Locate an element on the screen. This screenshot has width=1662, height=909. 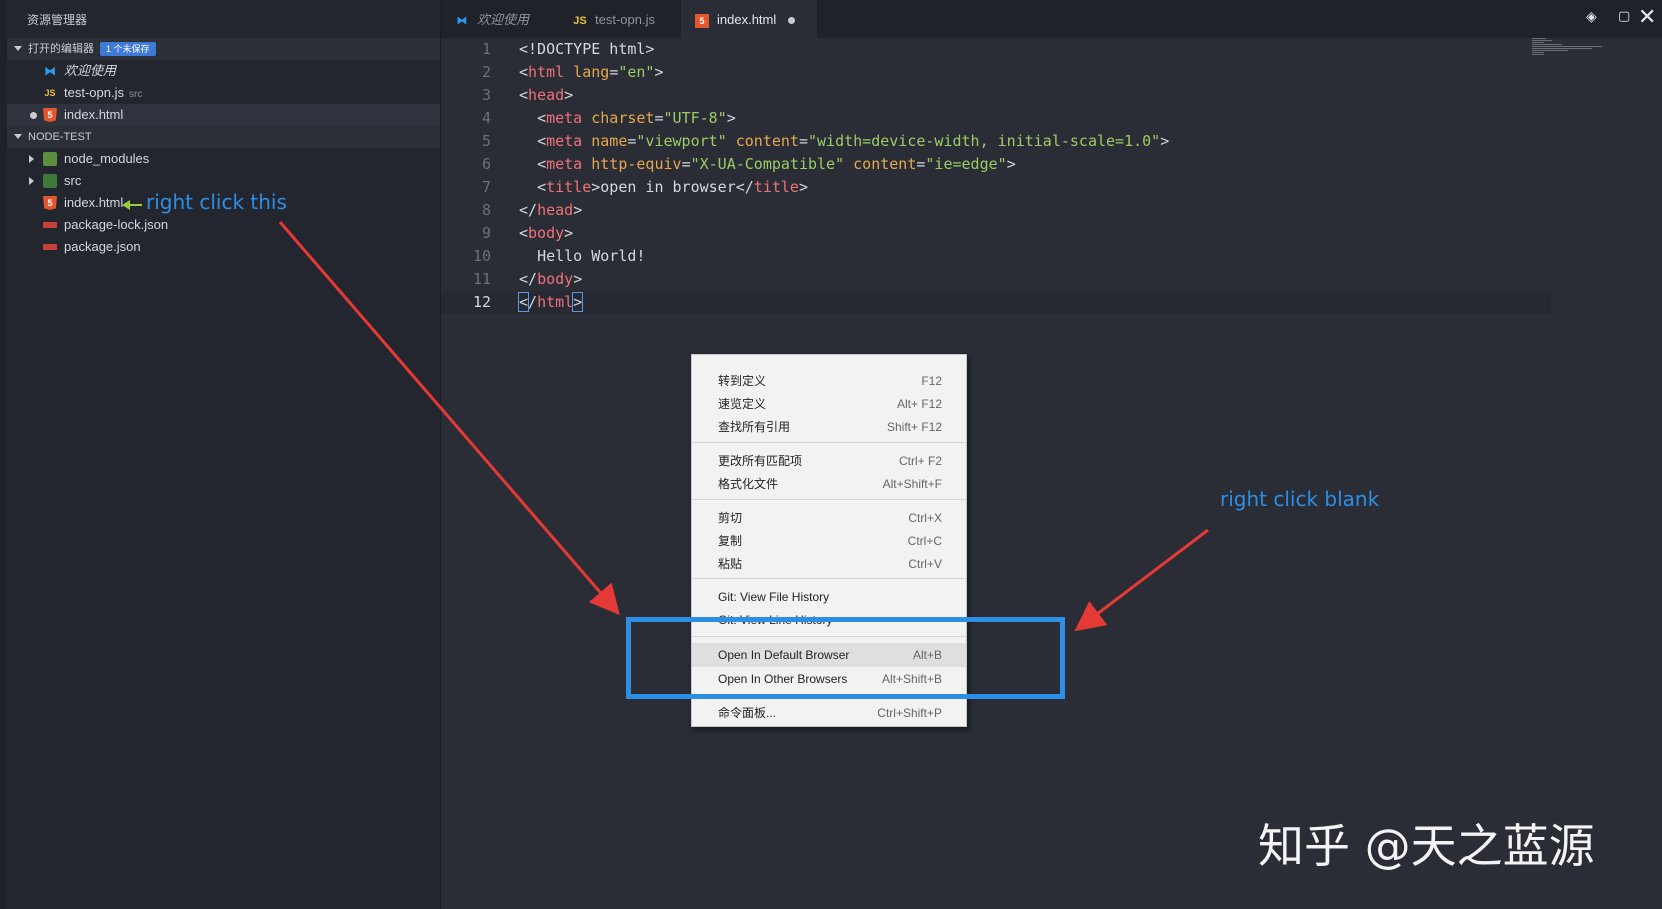
npm-icon is located at coordinates (50, 225).